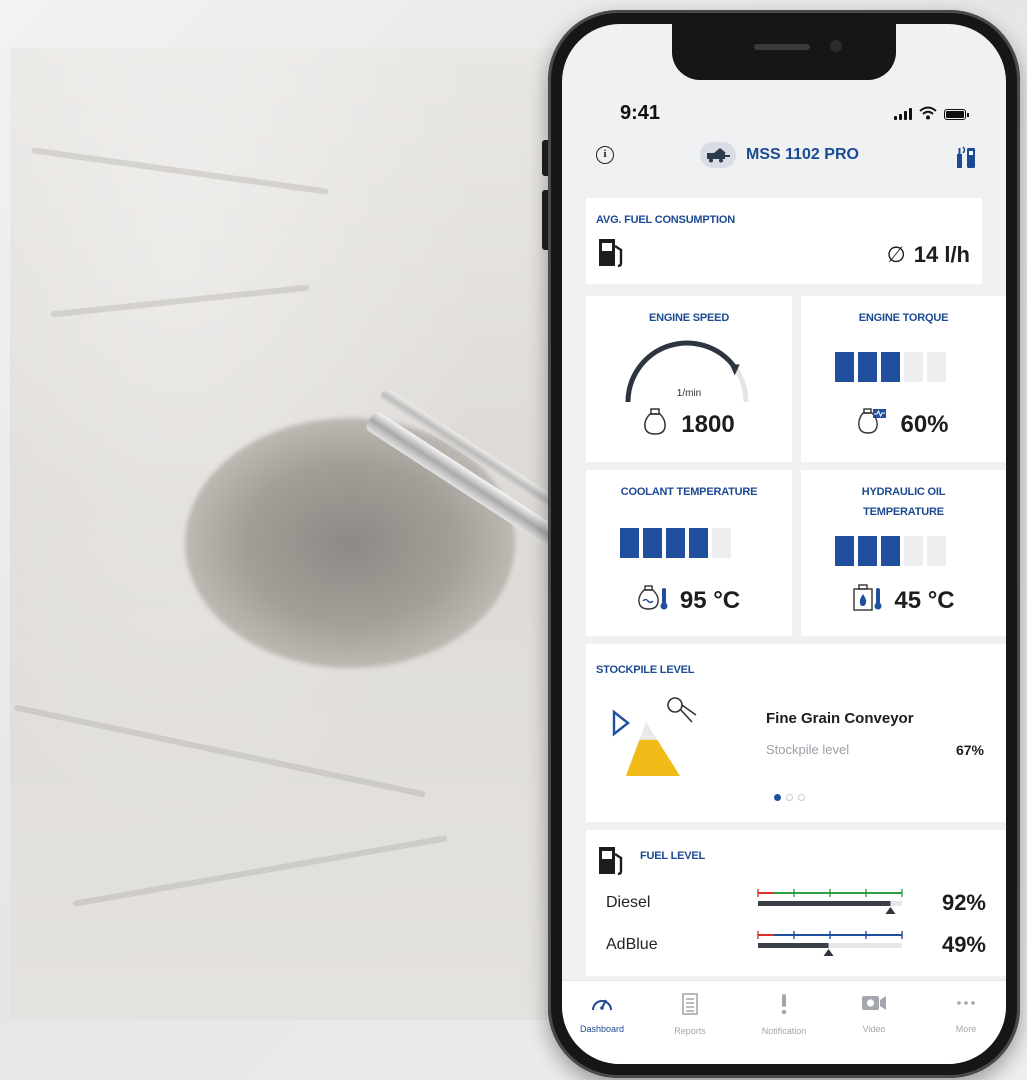 The width and height of the screenshot is (1027, 1080). What do you see at coordinates (602, 1029) in the screenshot?
I see `tab-label: Dashboard` at bounding box center [602, 1029].